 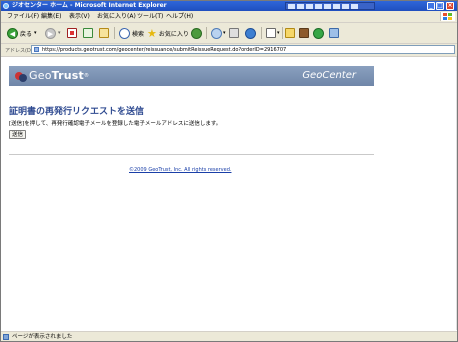 I want to click on language-bar, so click(x=330, y=6).